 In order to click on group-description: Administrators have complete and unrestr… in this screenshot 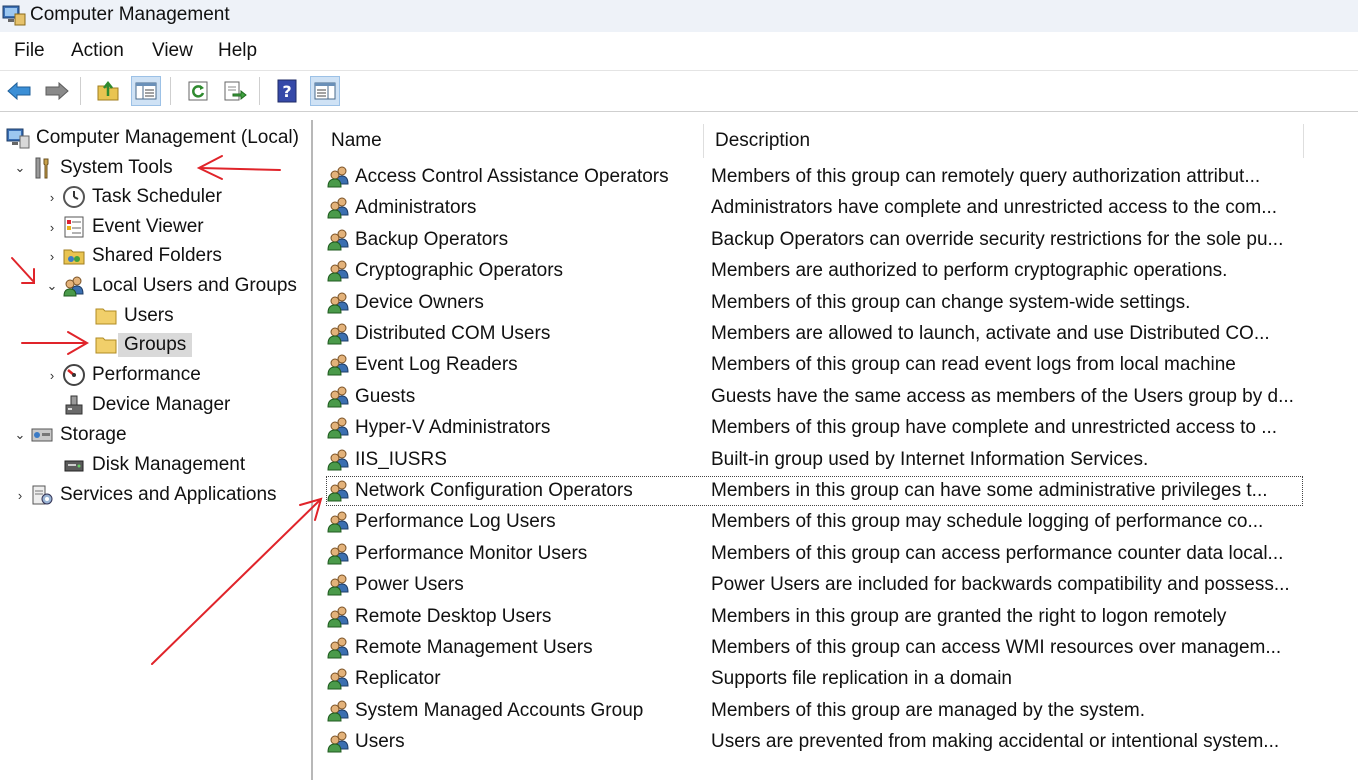, I will do `click(994, 208)`.